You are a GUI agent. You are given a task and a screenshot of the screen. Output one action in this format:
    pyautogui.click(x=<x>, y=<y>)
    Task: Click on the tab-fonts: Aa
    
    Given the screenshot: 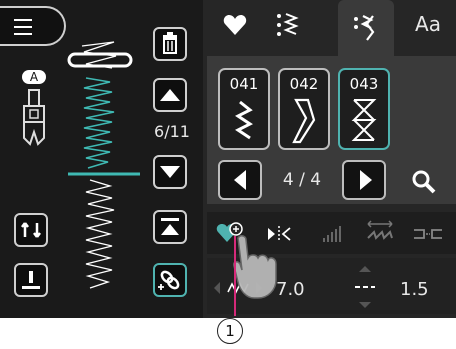 What is the action you would take?
    pyautogui.click(x=428, y=24)
    